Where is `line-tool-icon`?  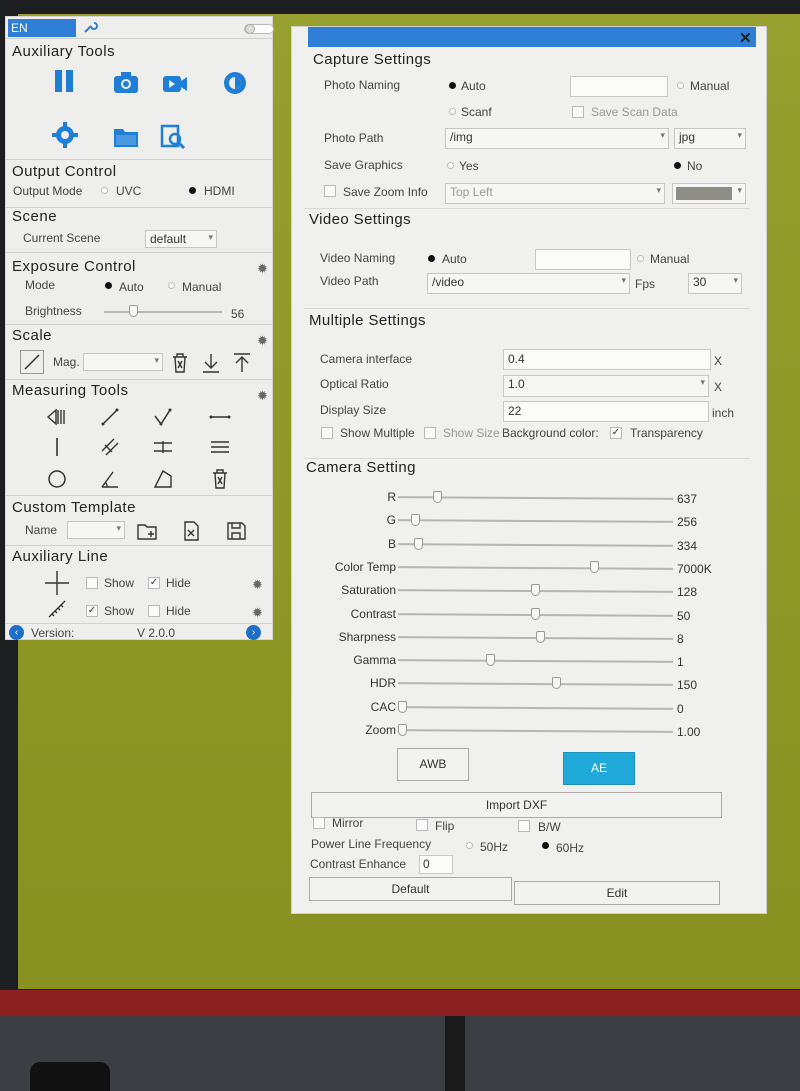 line-tool-icon is located at coordinates (110, 417).